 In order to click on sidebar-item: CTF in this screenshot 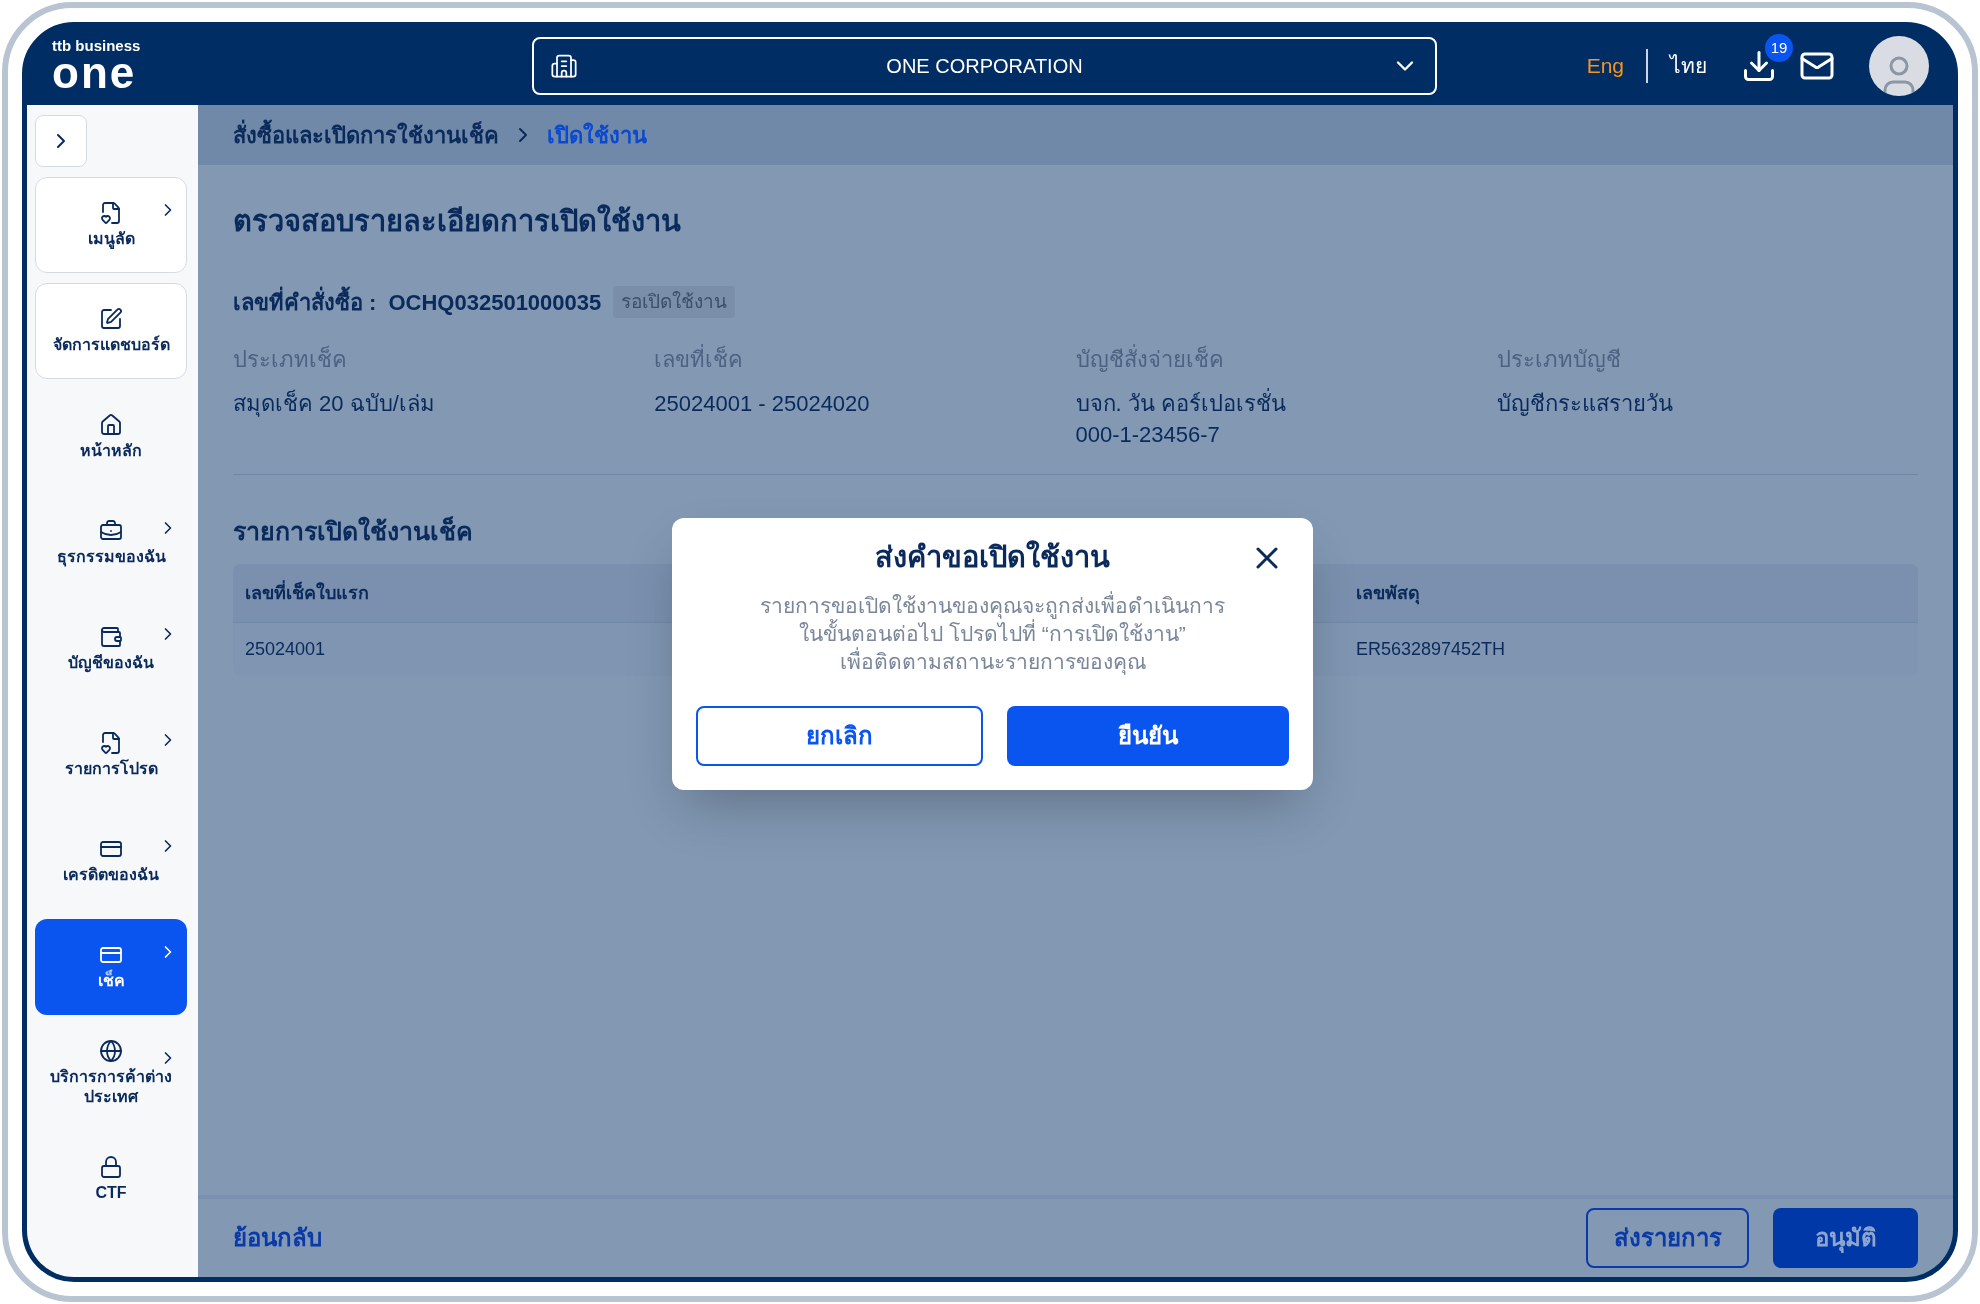, I will do `click(111, 1179)`.